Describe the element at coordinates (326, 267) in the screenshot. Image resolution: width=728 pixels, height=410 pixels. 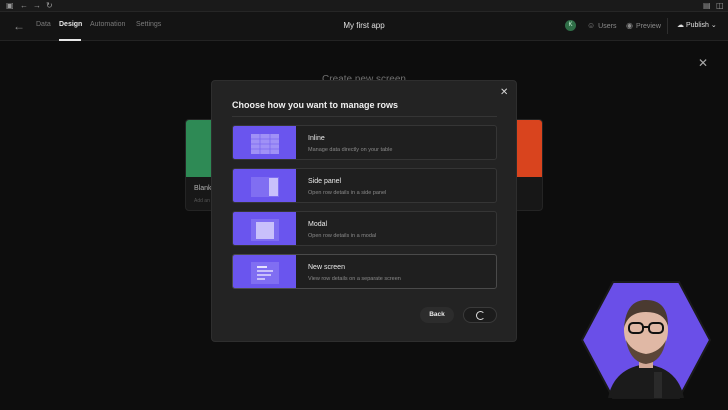
I see `option-name: New screen` at that location.